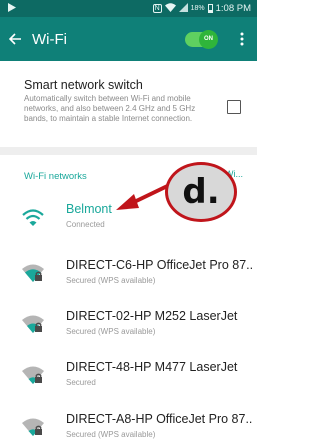 This screenshot has height=443, width=320. What do you see at coordinates (208, 39) in the screenshot?
I see `toggle-knob: ON` at bounding box center [208, 39].